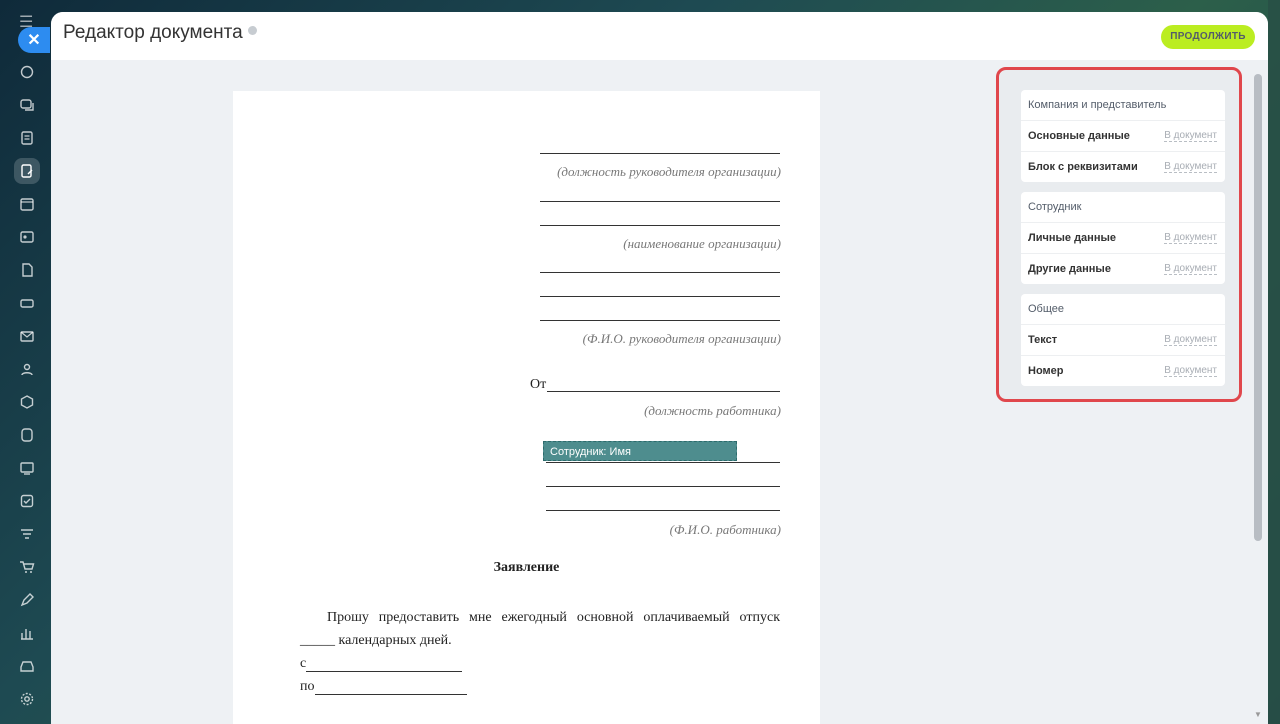 This screenshot has width=1280, height=724. Describe the element at coordinates (1258, 307) in the screenshot. I see `scrollbar` at that location.